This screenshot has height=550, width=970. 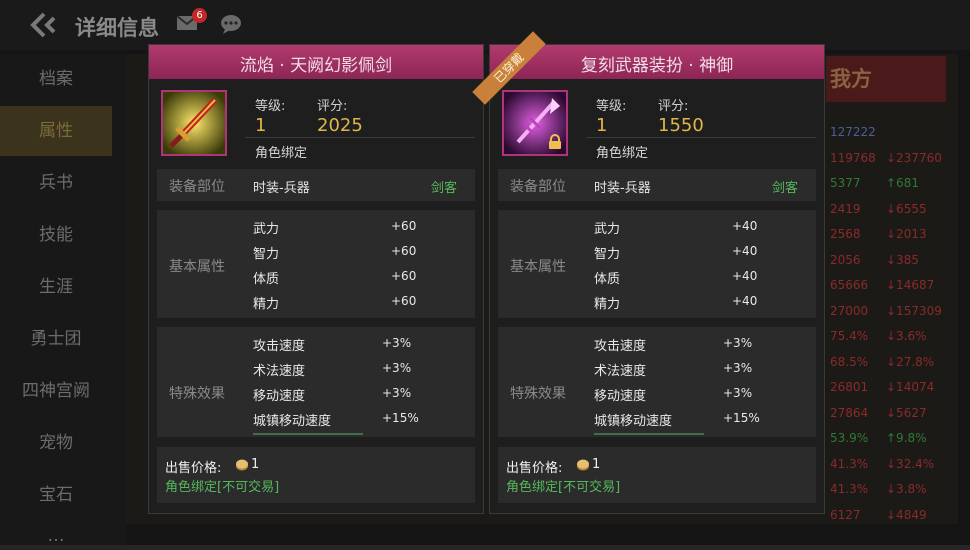 I want to click on card-header: 流焰 · 天阙幻影佩剑, so click(x=316, y=62).